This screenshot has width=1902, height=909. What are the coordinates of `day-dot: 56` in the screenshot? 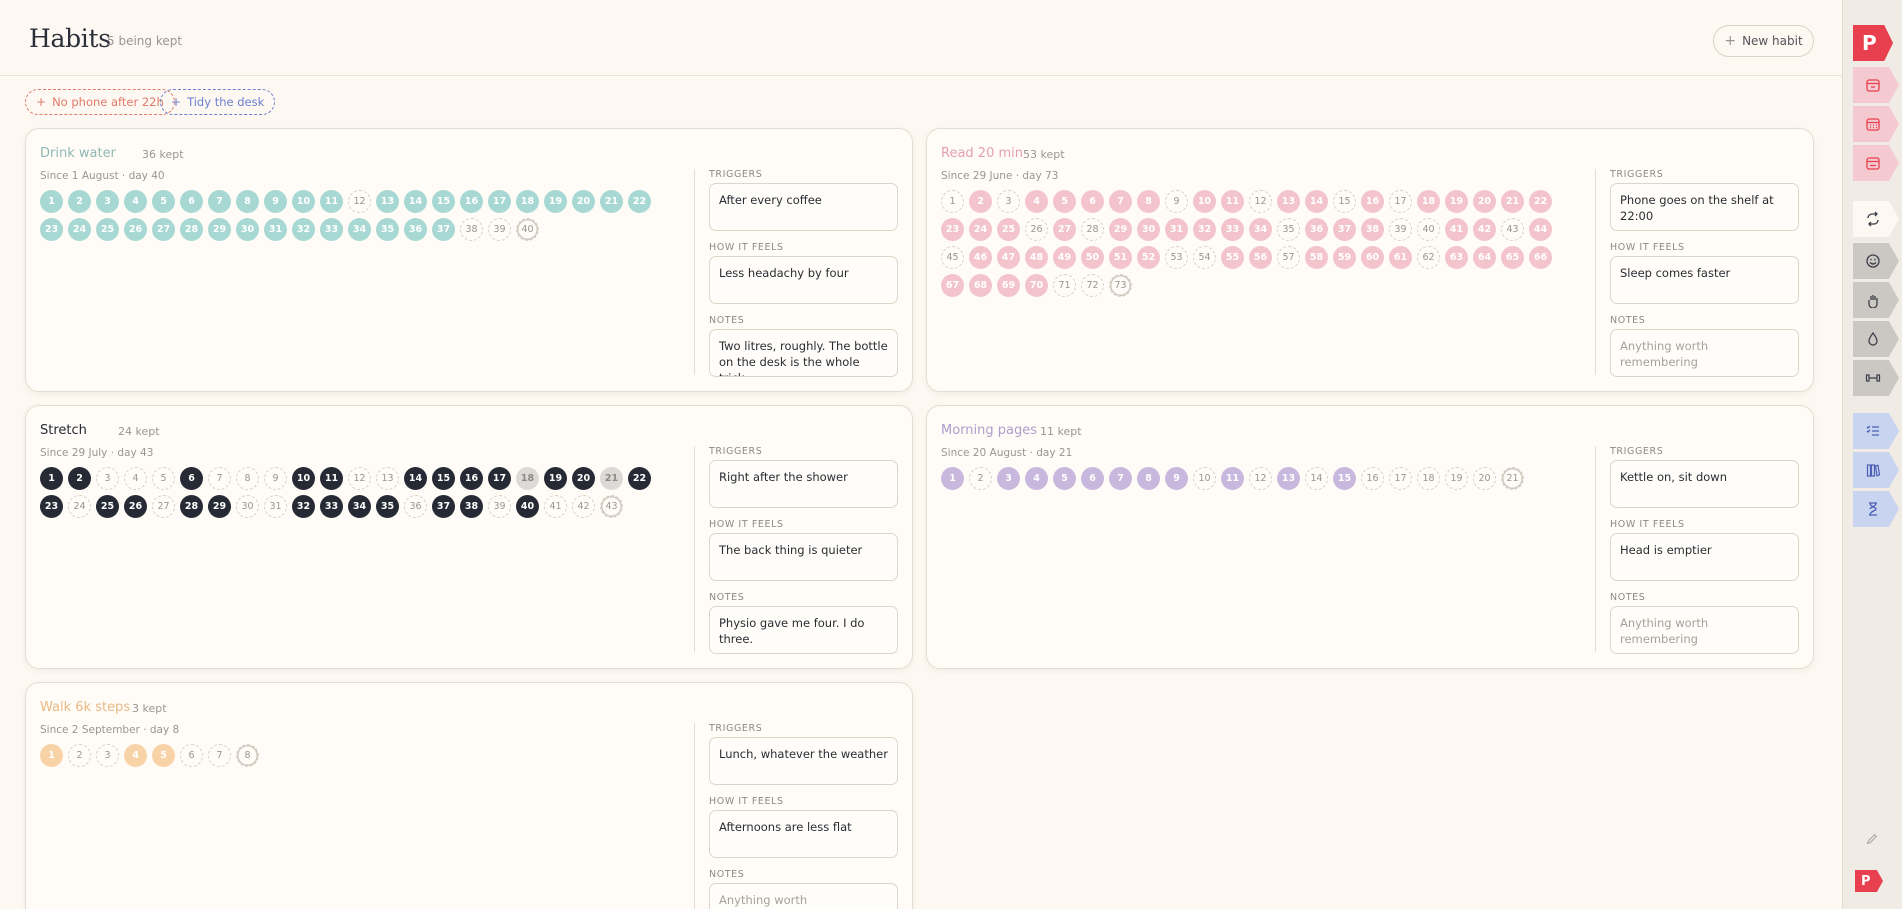 It's located at (1260, 257).